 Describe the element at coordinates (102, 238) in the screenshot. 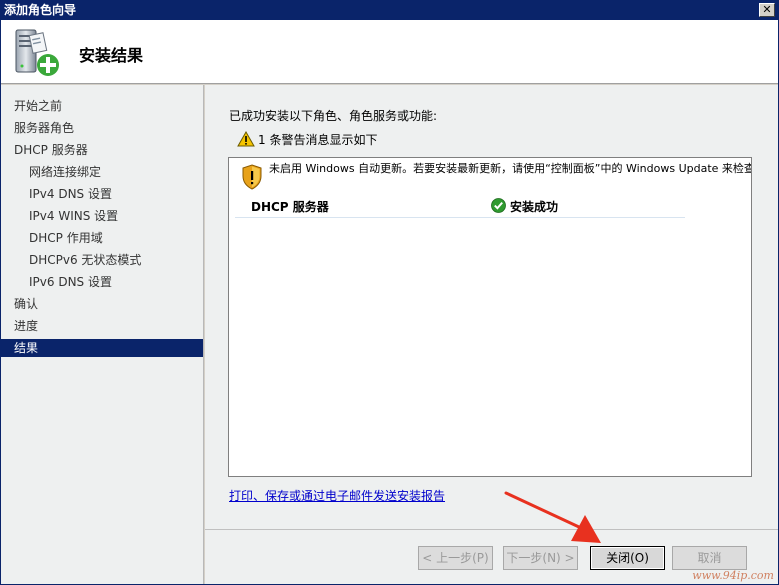

I see `nav-item-dhcp-scope: DHCP 作用域` at that location.